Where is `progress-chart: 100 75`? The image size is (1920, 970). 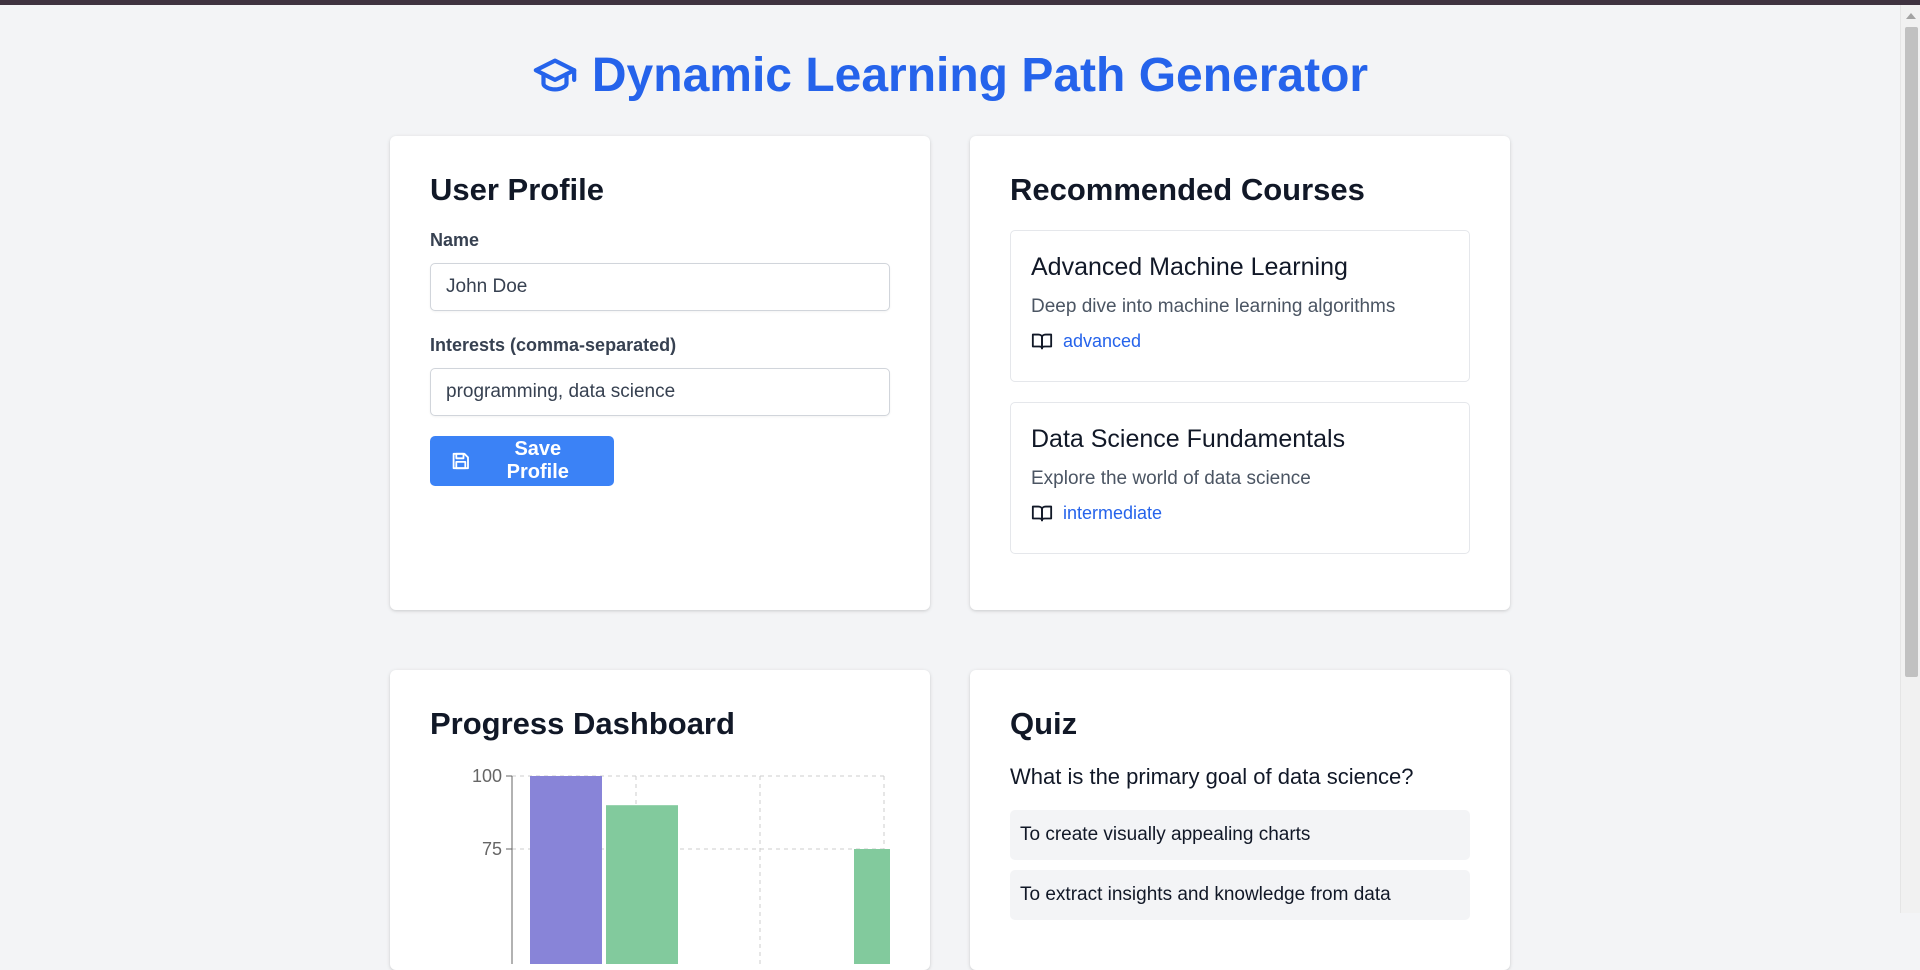
progress-chart: 100 75 is located at coordinates (660, 864).